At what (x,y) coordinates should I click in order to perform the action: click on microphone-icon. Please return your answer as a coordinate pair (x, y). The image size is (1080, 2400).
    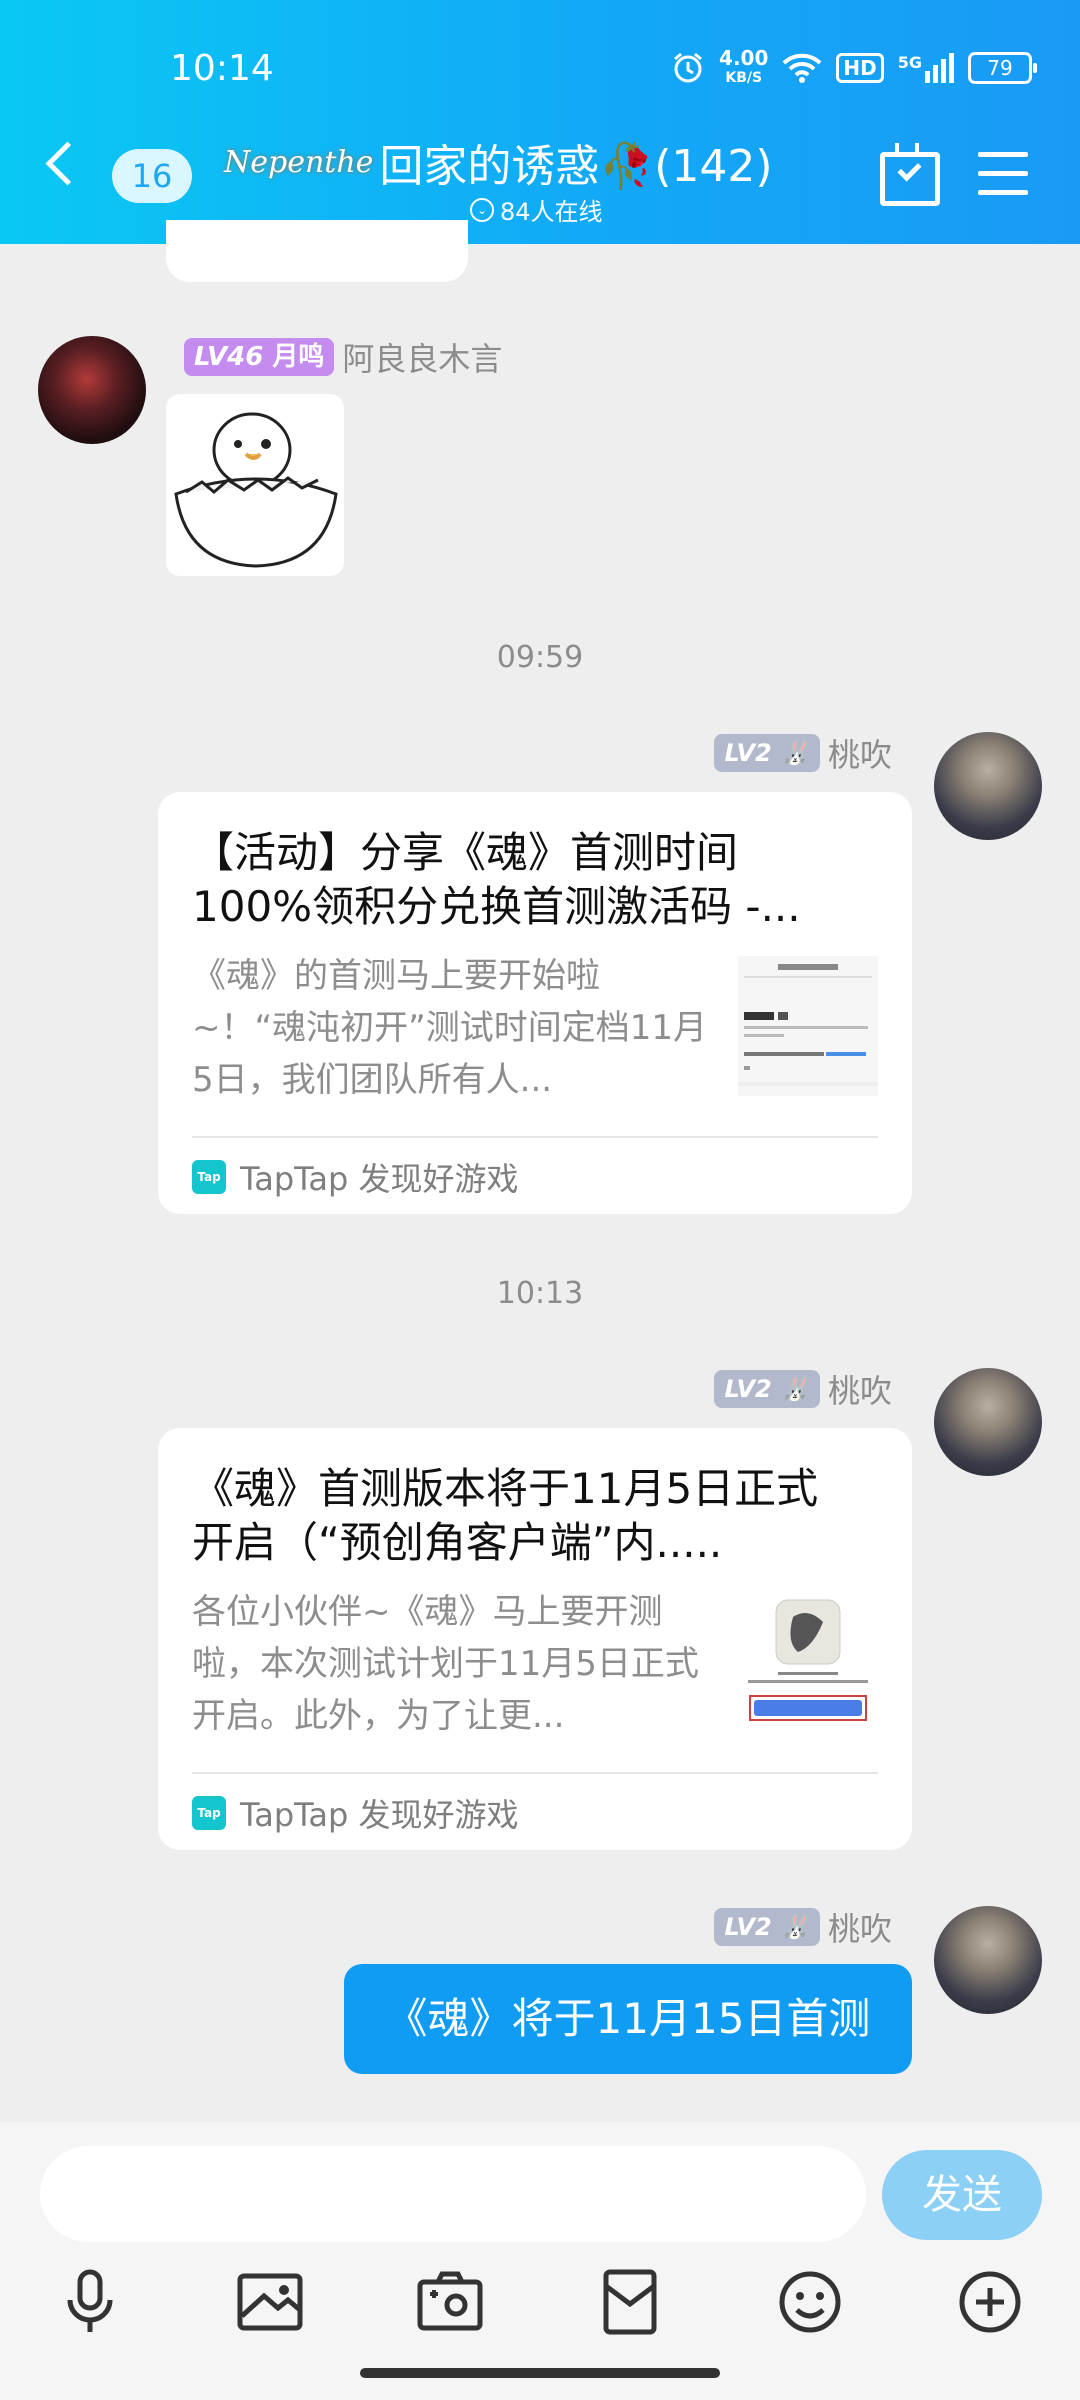
    Looking at the image, I should click on (90, 2302).